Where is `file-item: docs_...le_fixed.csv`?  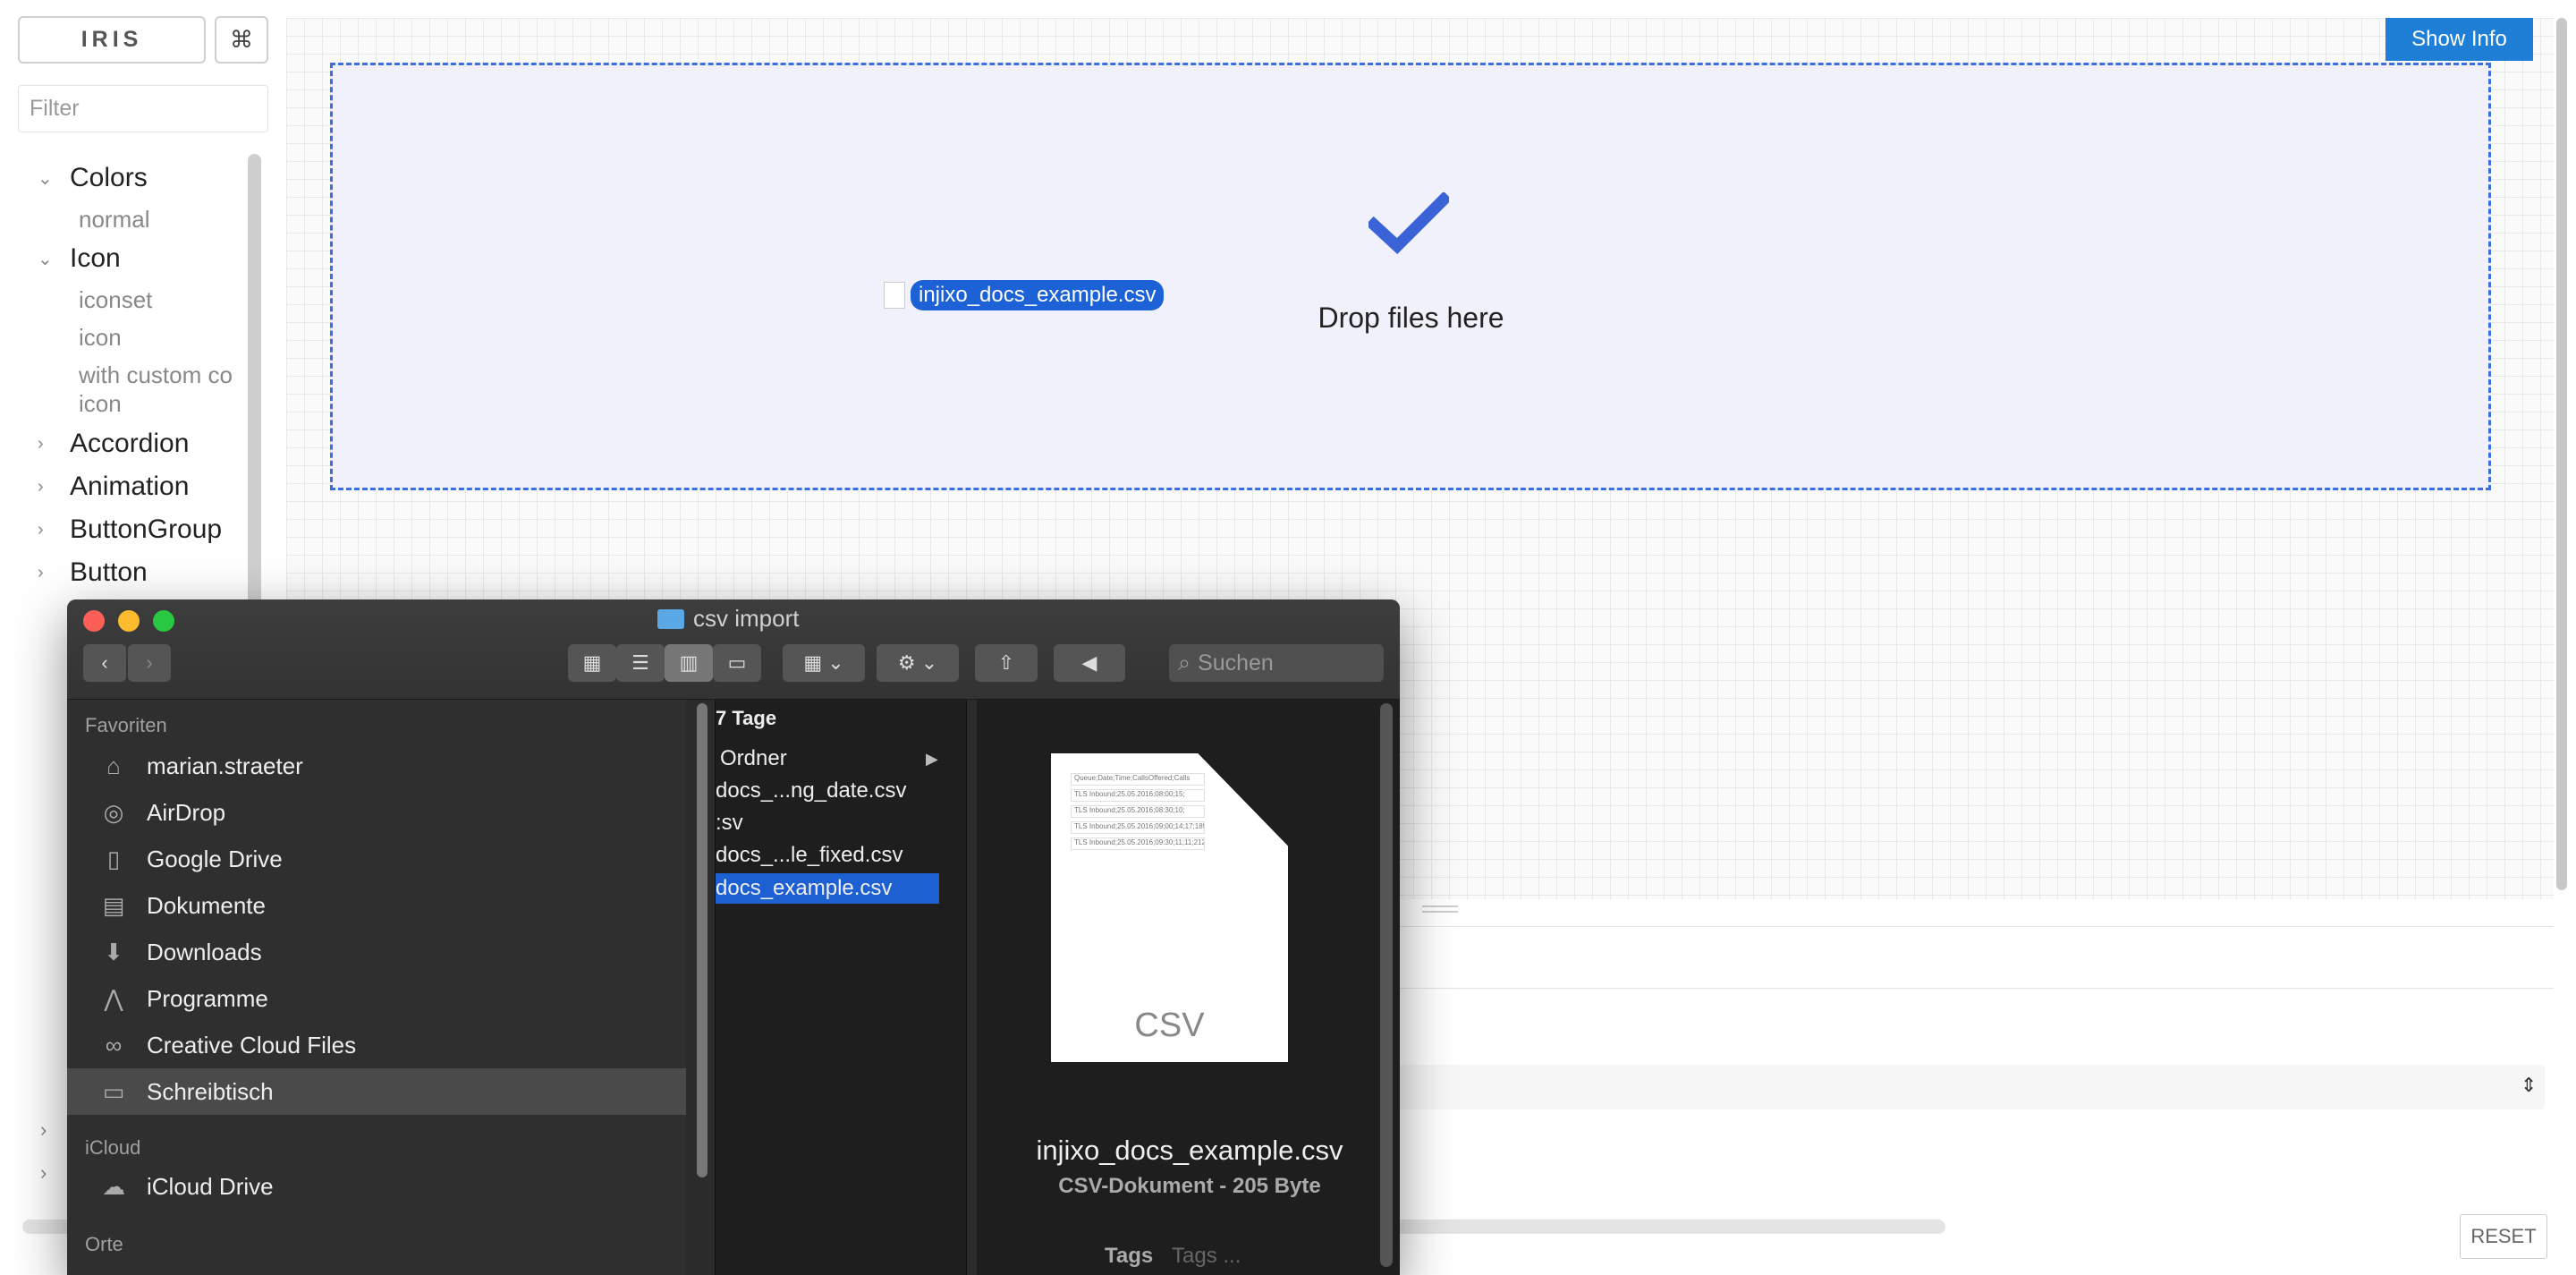 file-item: docs_...le_fixed.csv is located at coordinates (809, 855).